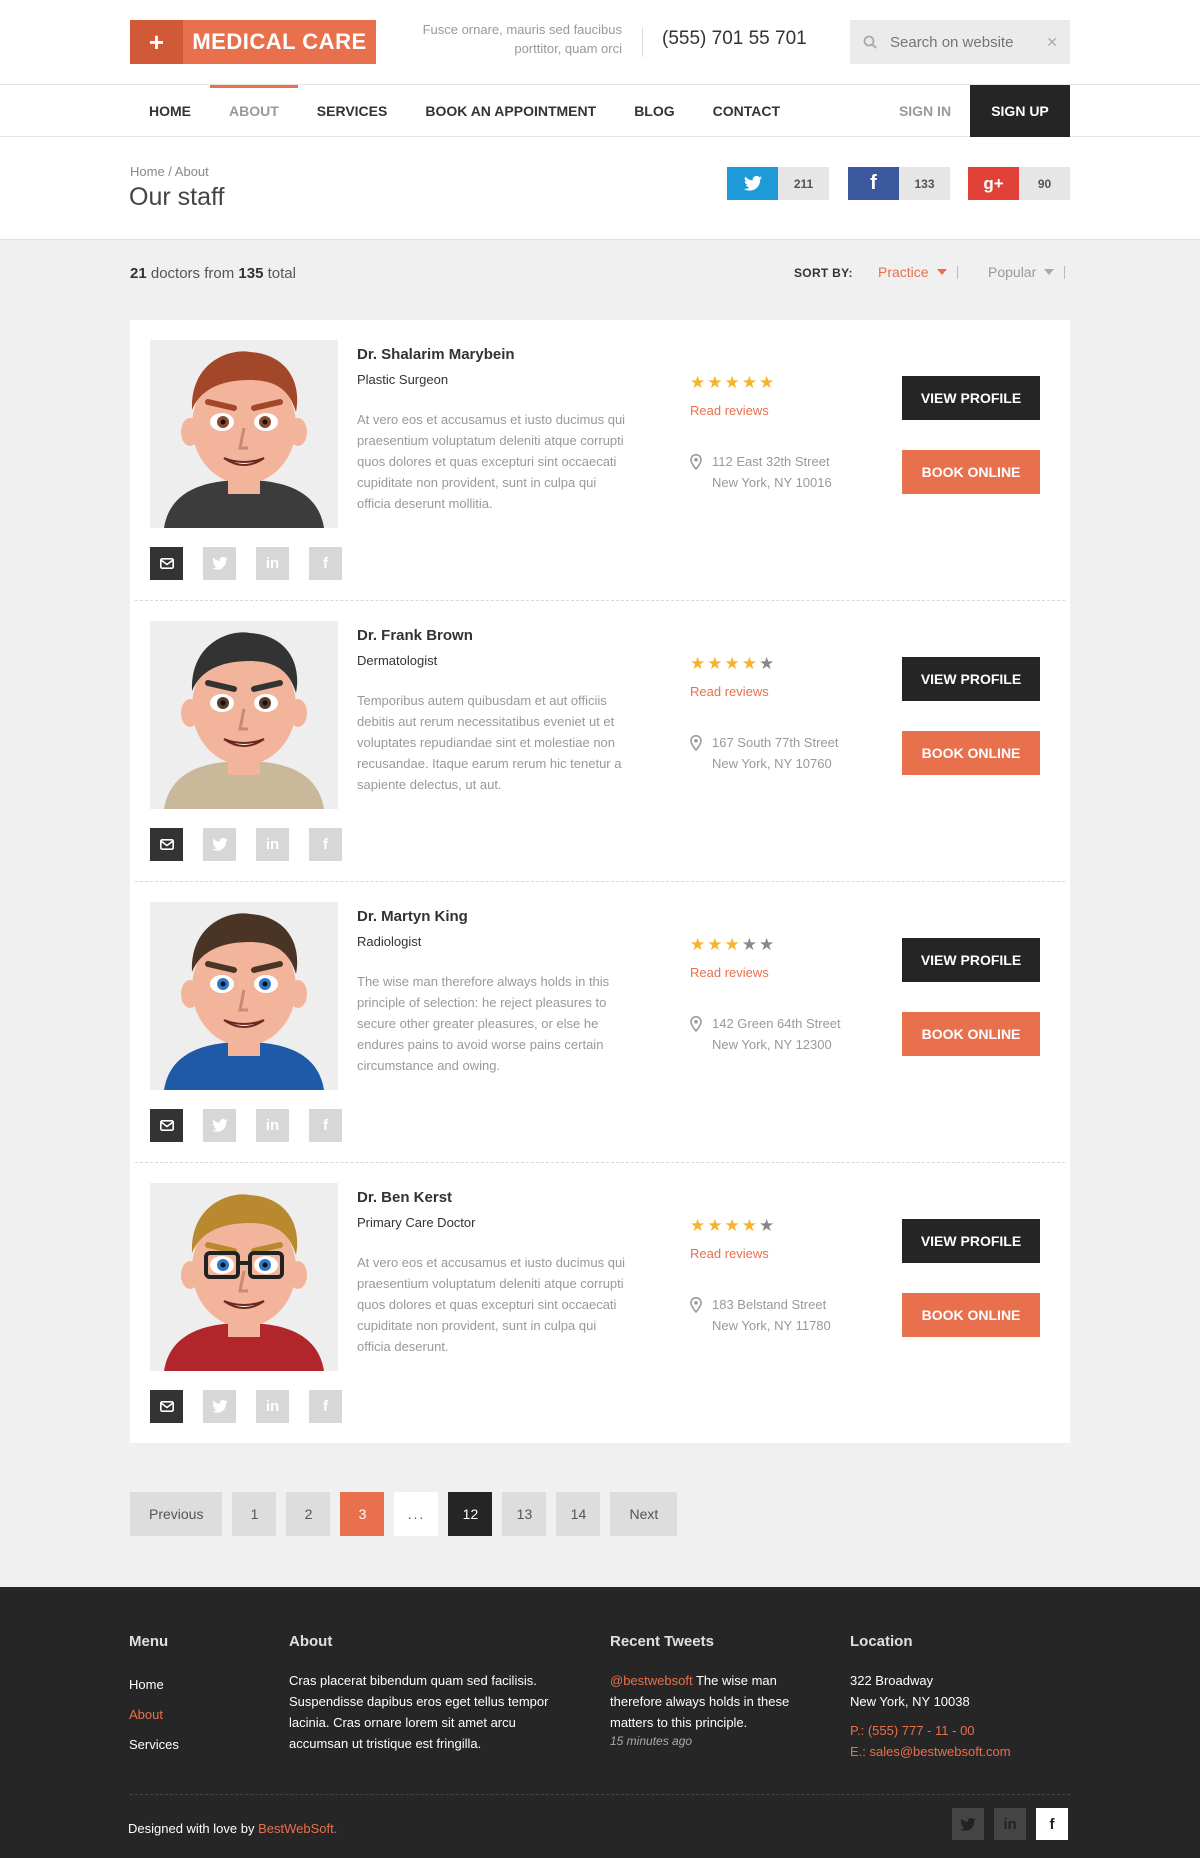 The height and width of the screenshot is (1858, 1200). What do you see at coordinates (696, 1024) in the screenshot?
I see `map-pin-icon` at bounding box center [696, 1024].